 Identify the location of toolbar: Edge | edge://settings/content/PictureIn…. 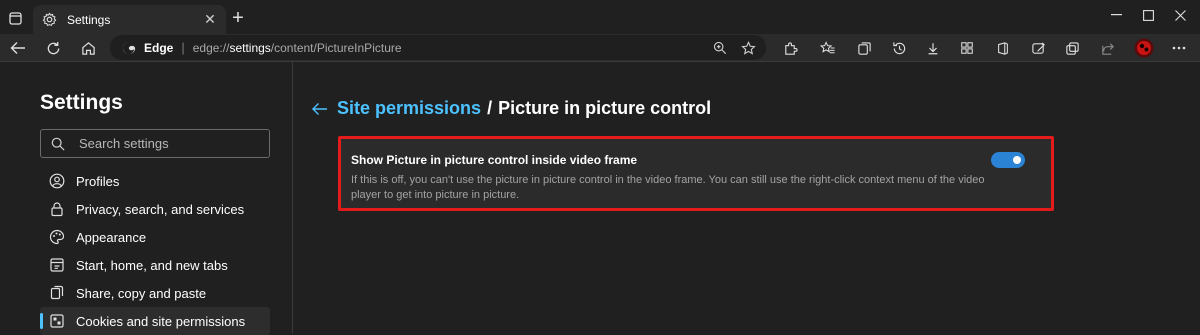
(600, 47).